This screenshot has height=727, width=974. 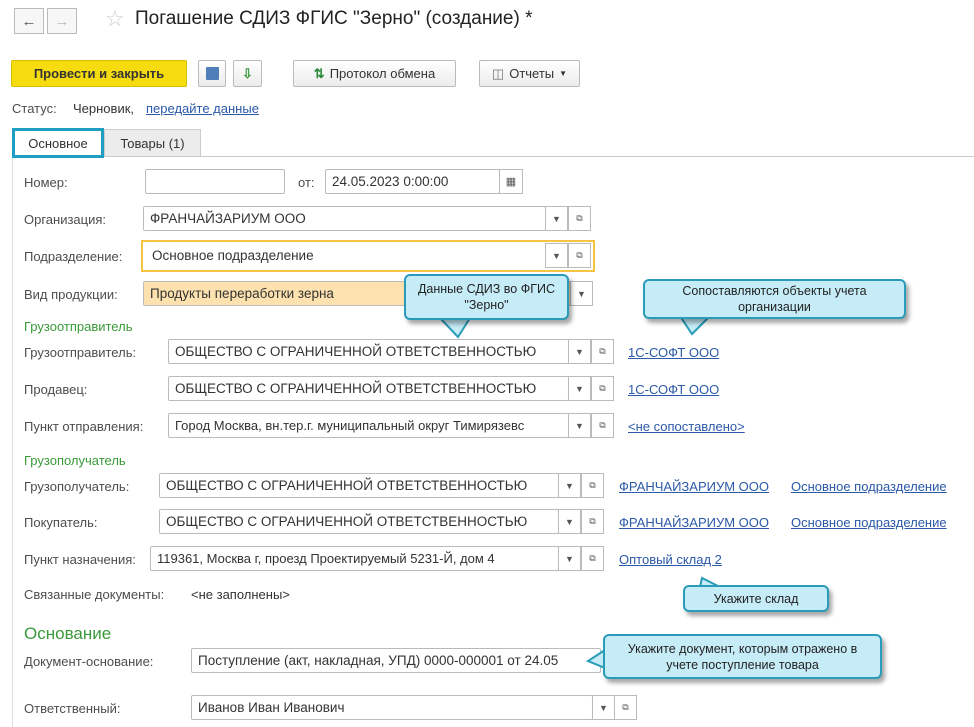 I want to click on callout-sdiz: Данные СДИЗ во ФГИС "Зерно", so click(x=486, y=297).